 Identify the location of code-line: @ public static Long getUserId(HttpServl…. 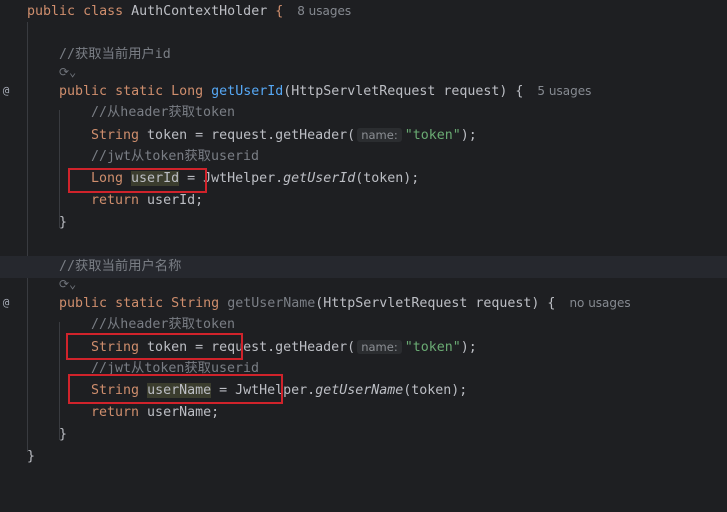
(363, 91).